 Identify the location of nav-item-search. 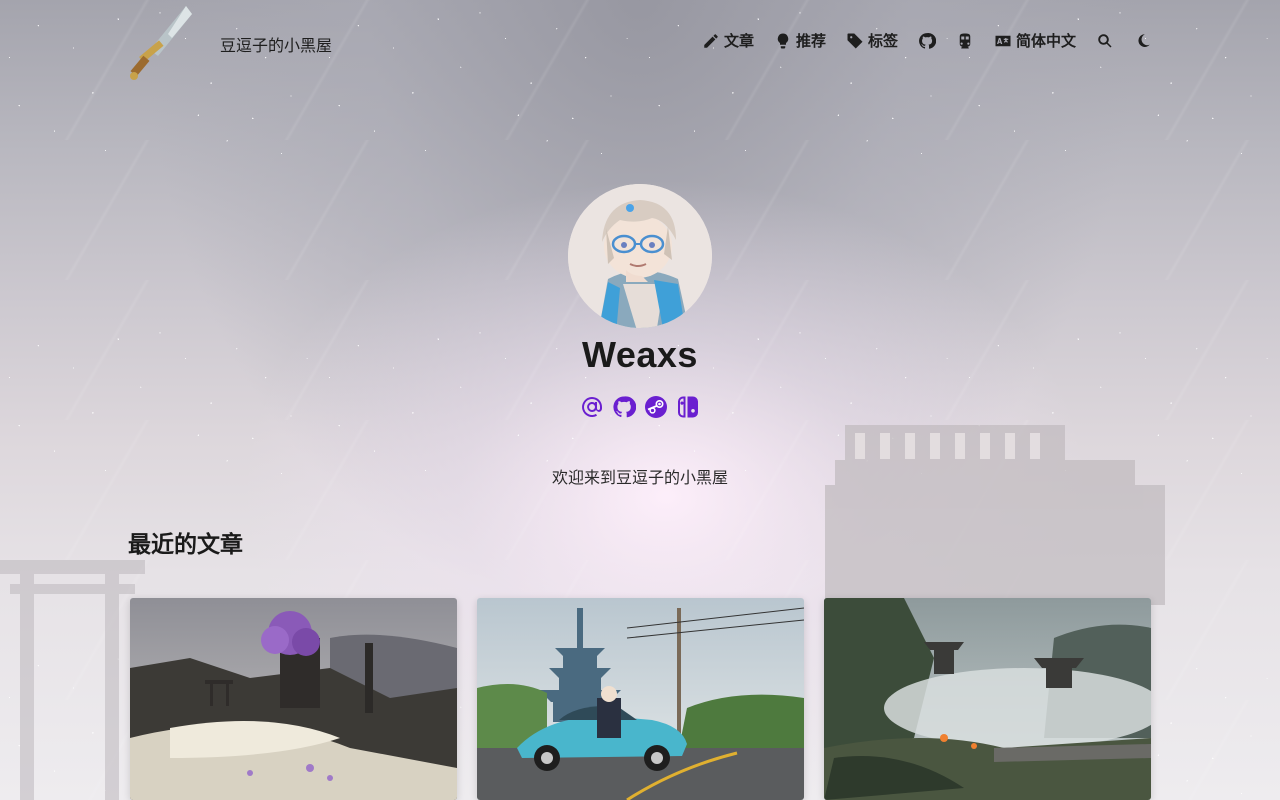
(1105, 41).